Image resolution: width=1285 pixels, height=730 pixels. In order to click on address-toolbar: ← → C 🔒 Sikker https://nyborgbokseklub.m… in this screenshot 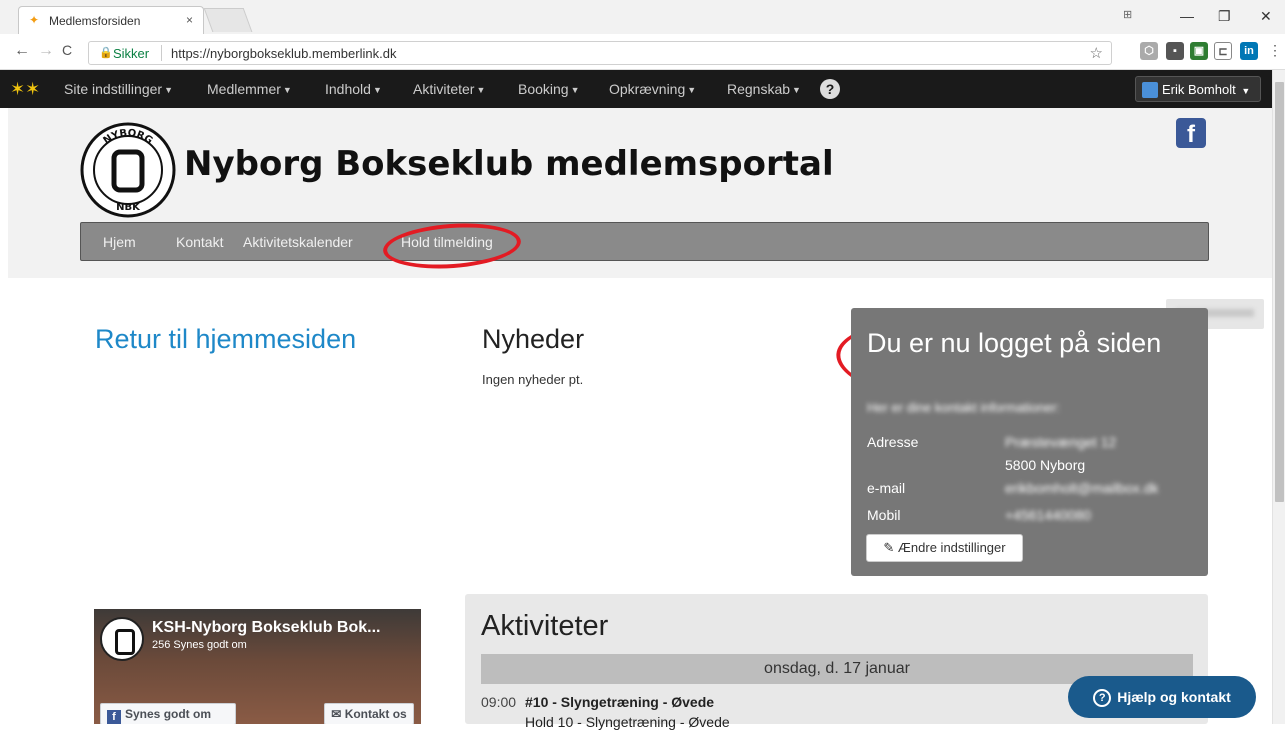, I will do `click(642, 52)`.